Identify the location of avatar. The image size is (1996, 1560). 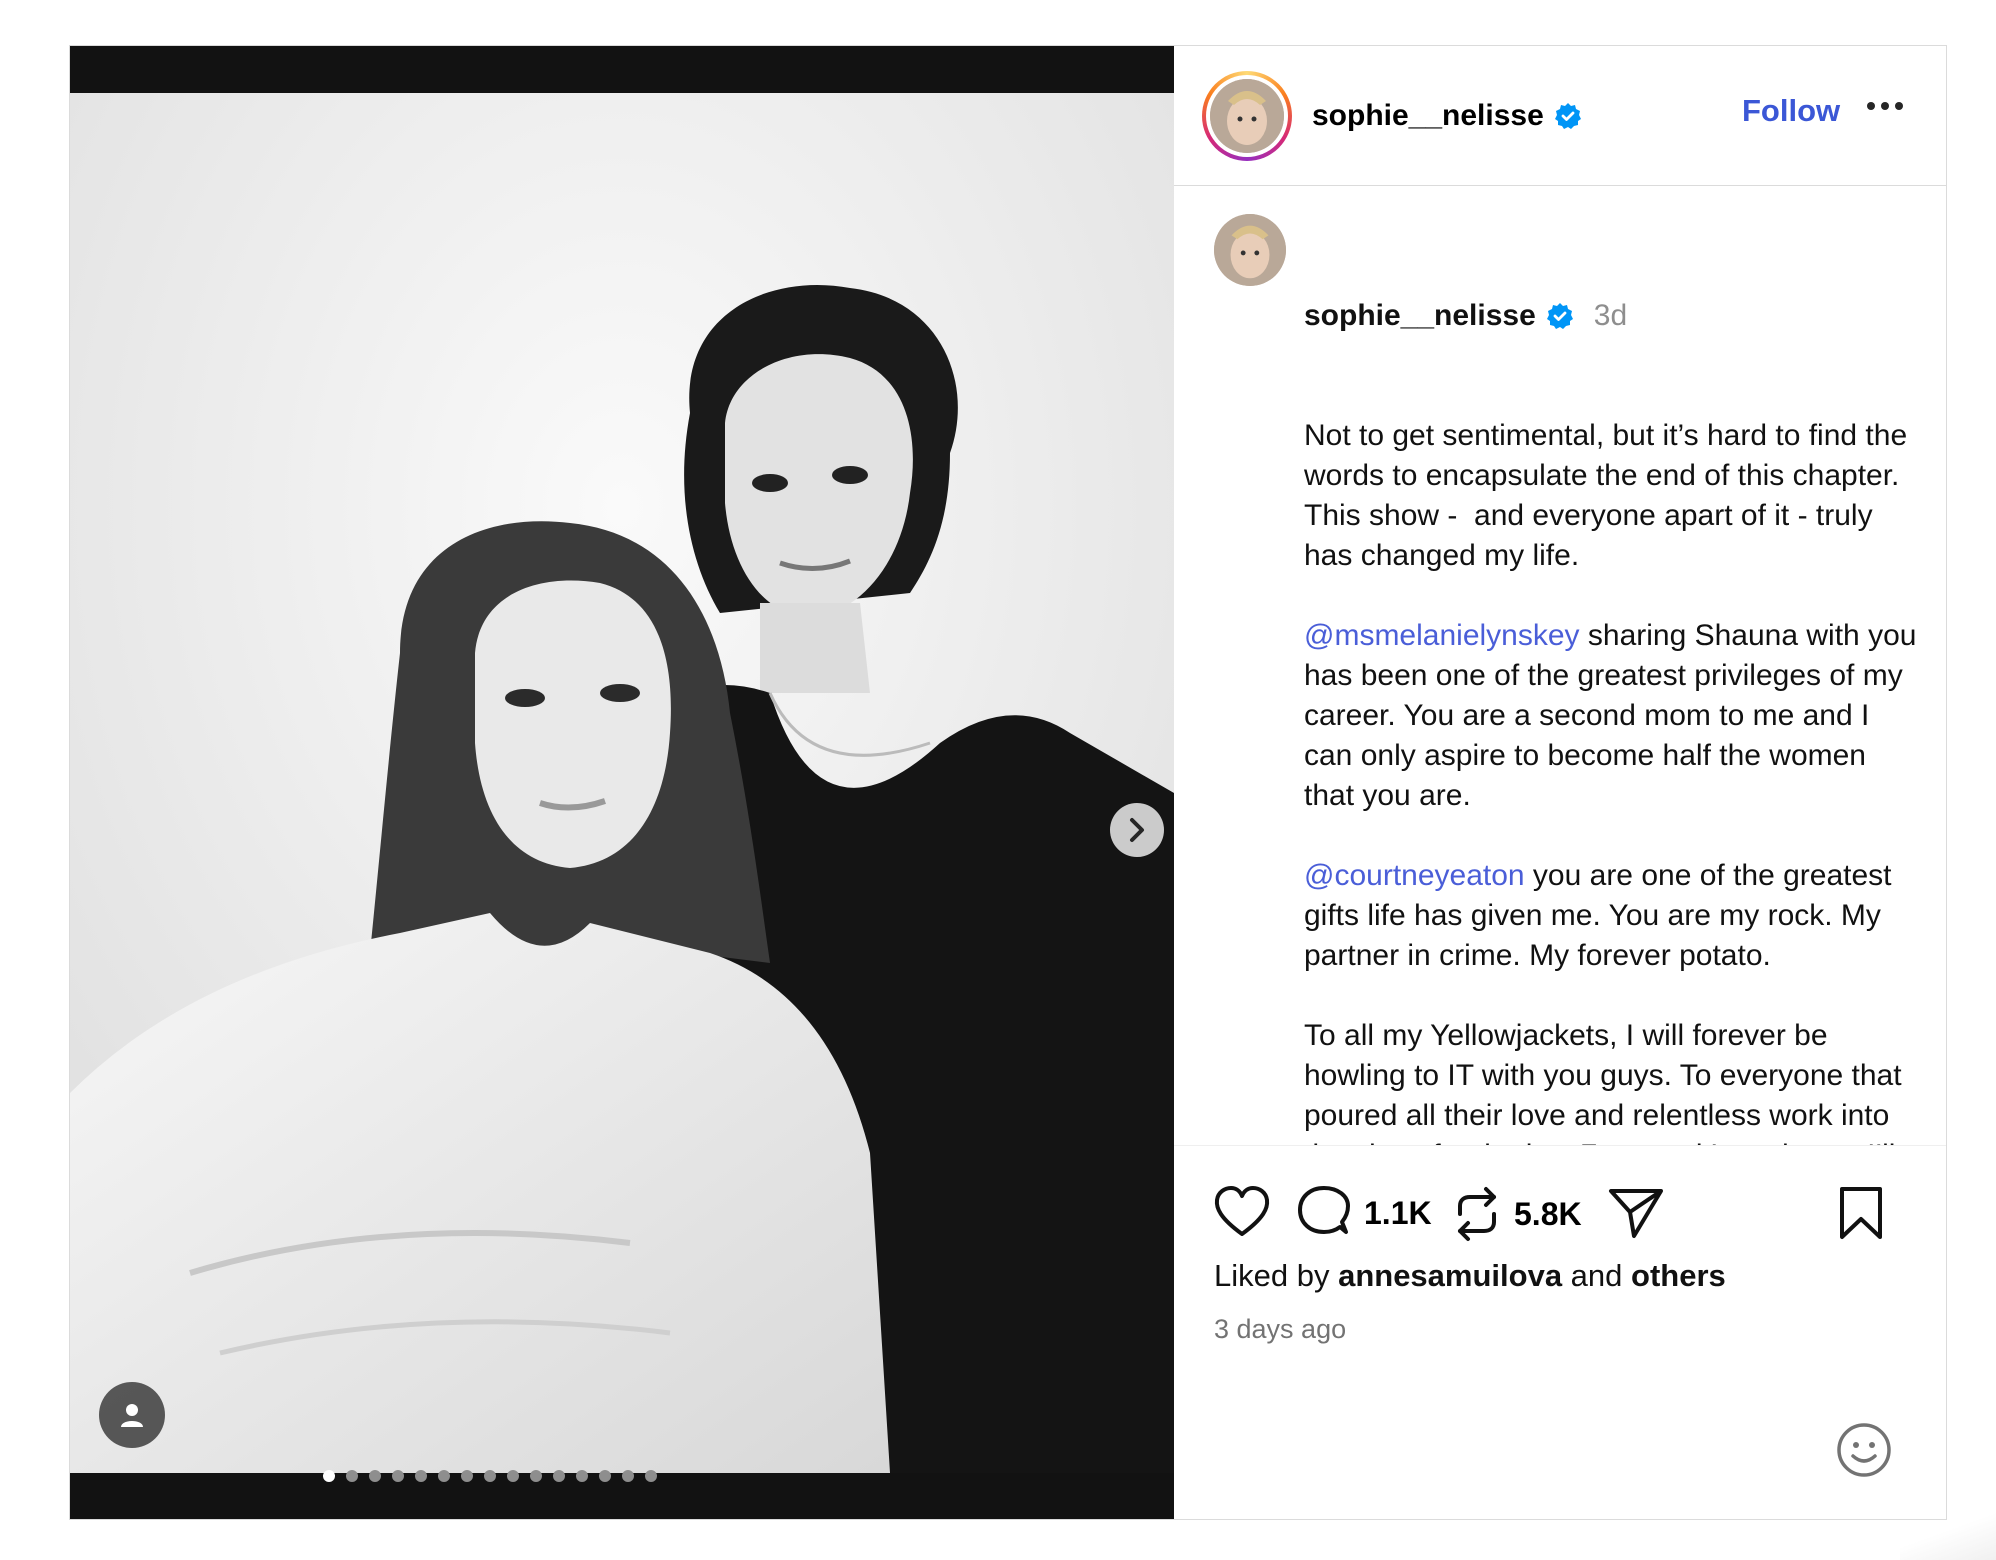
(1247, 115).